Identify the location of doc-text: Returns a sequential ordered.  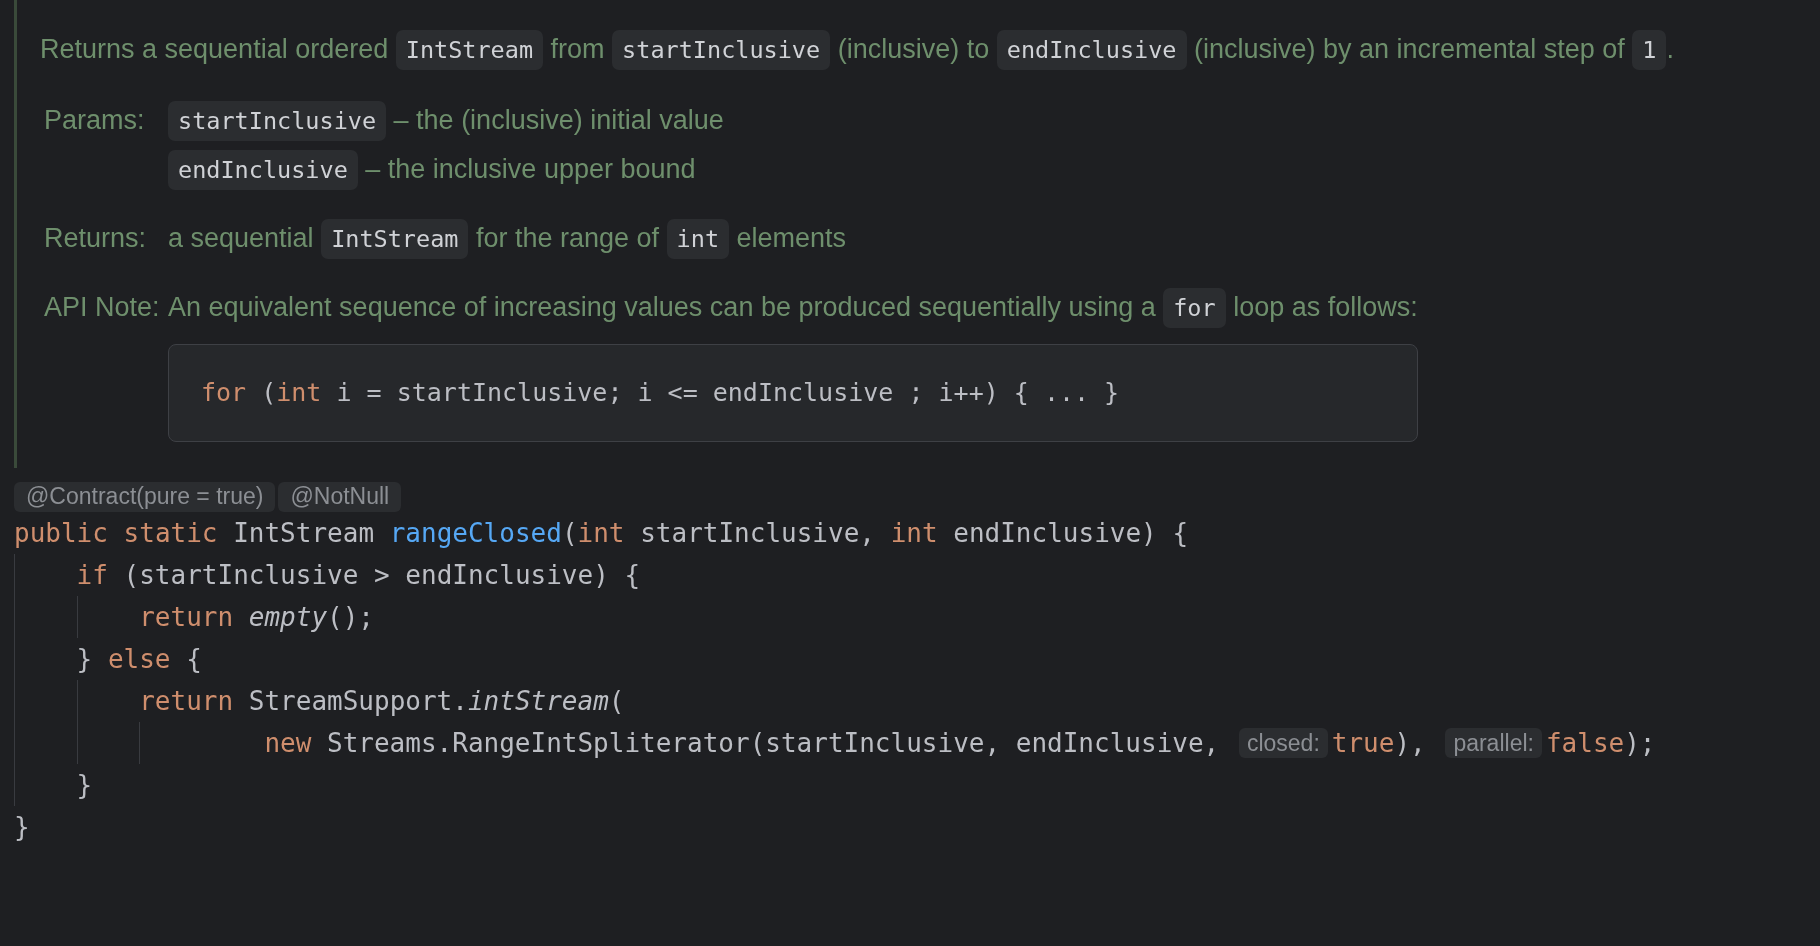
(215, 49).